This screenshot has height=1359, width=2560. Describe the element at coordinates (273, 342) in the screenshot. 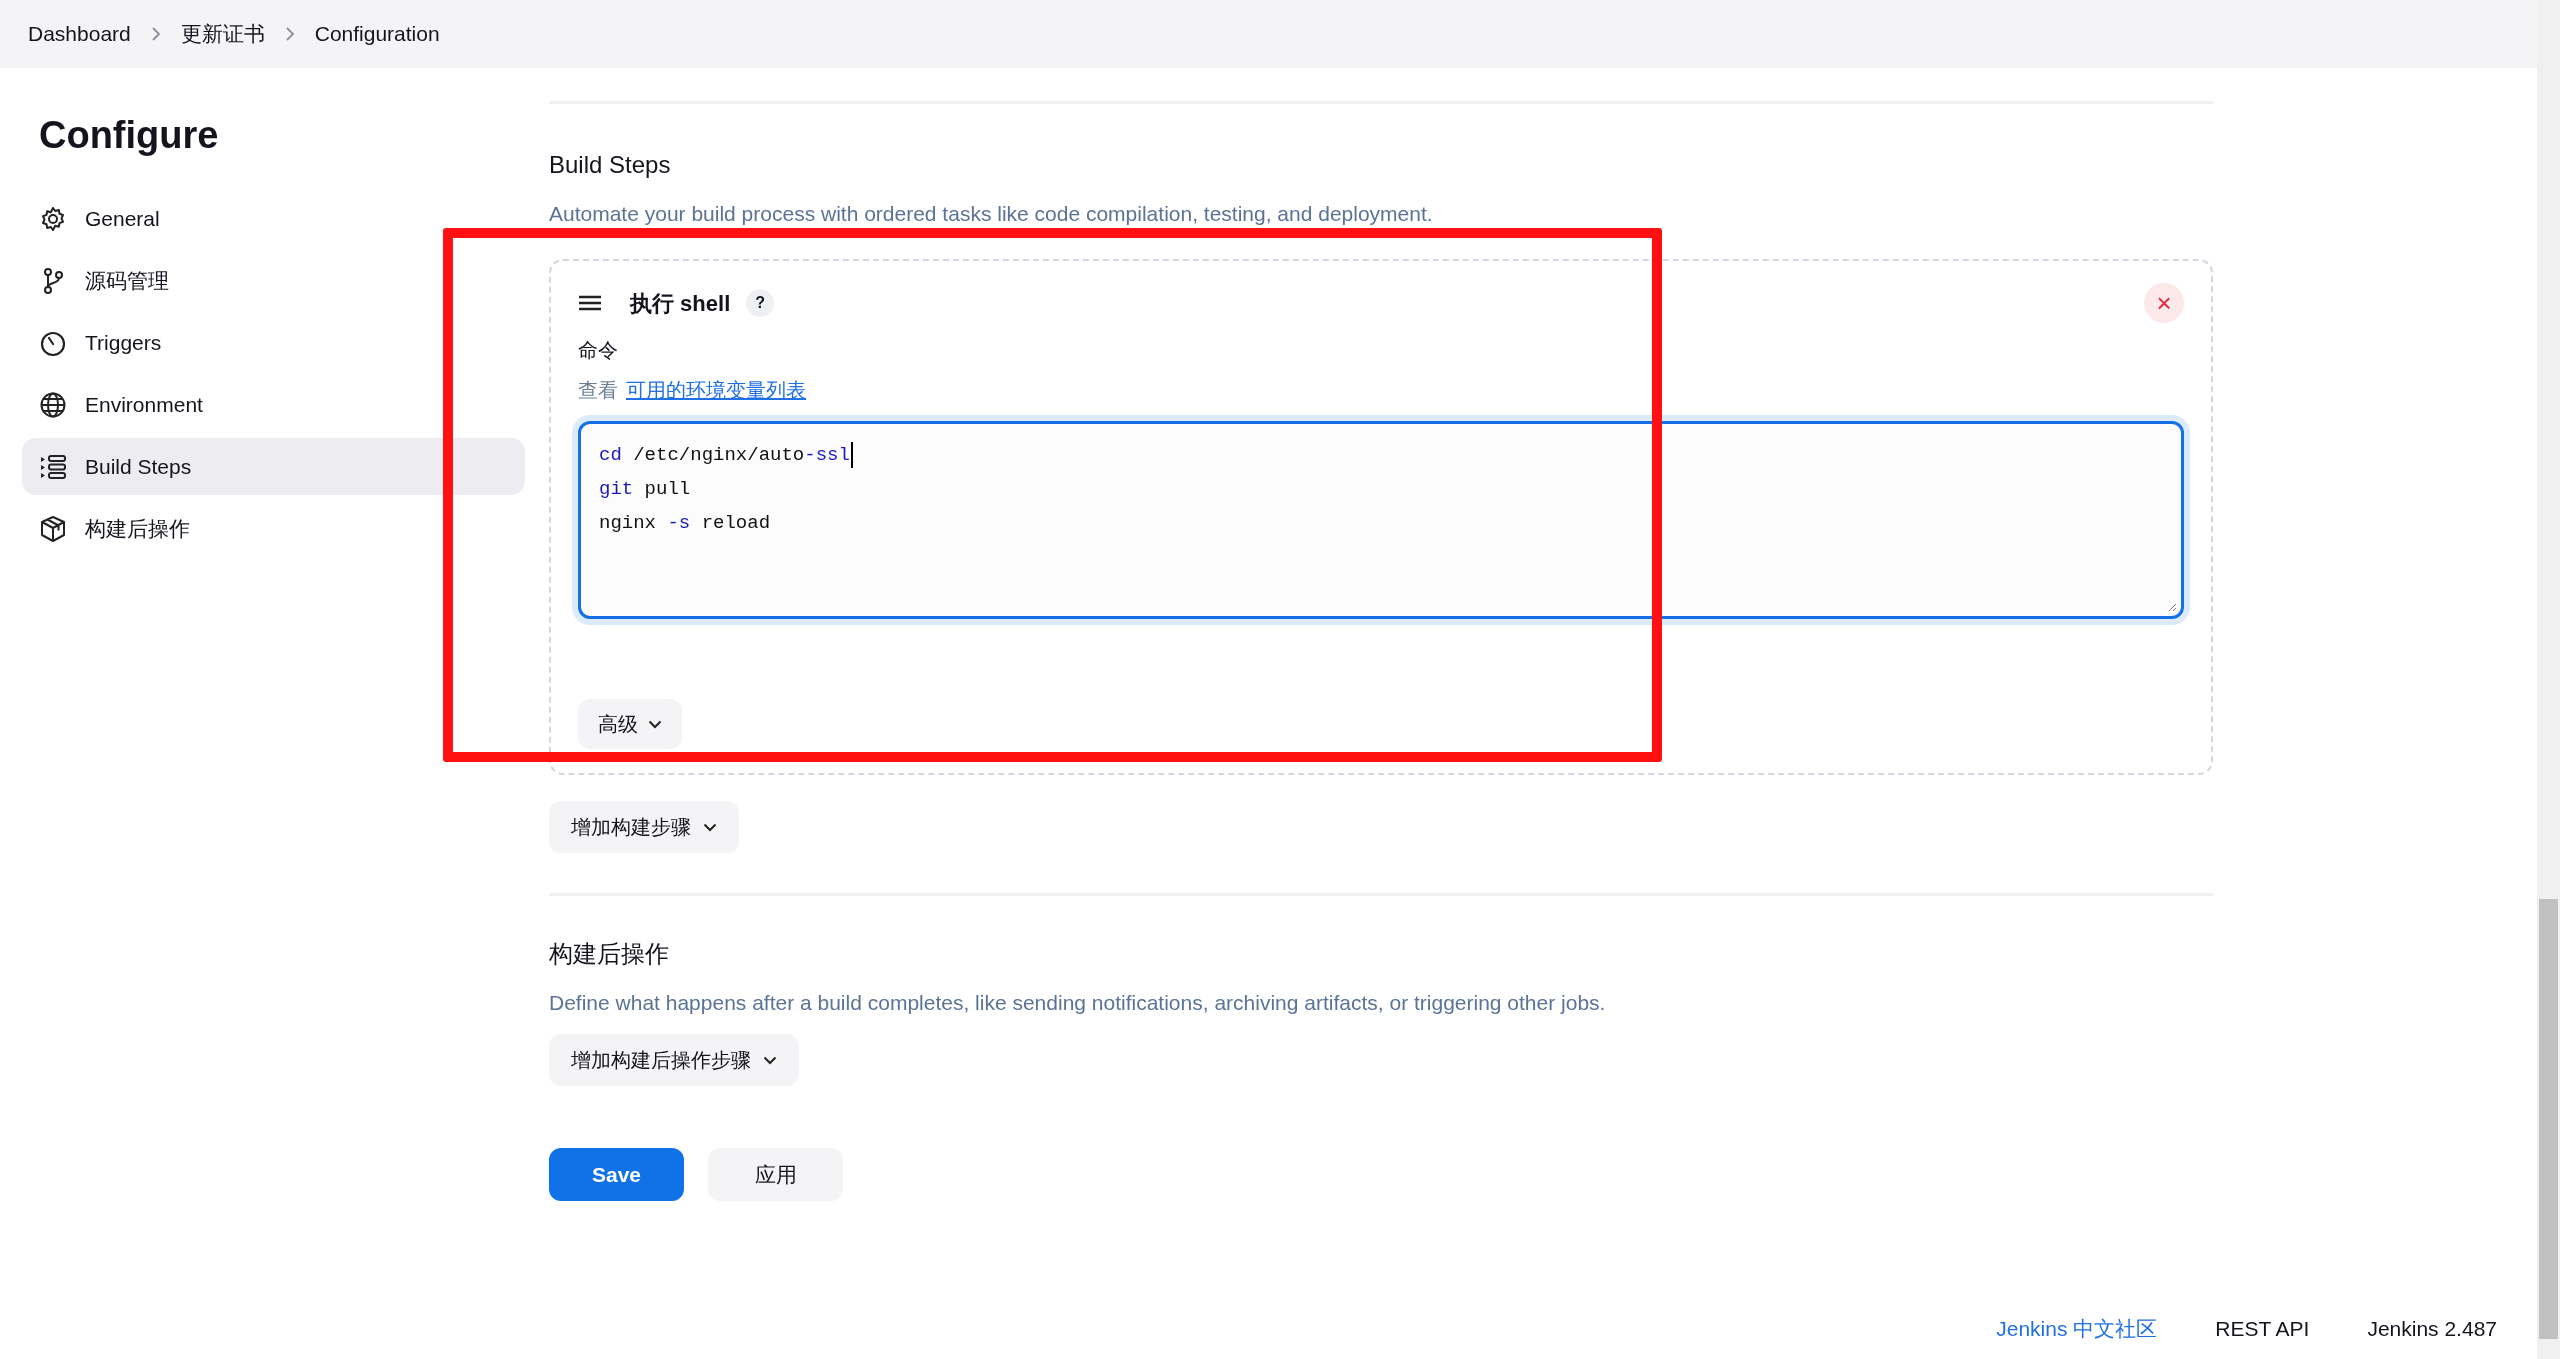

I see `sidebar-item: Triggers` at that location.